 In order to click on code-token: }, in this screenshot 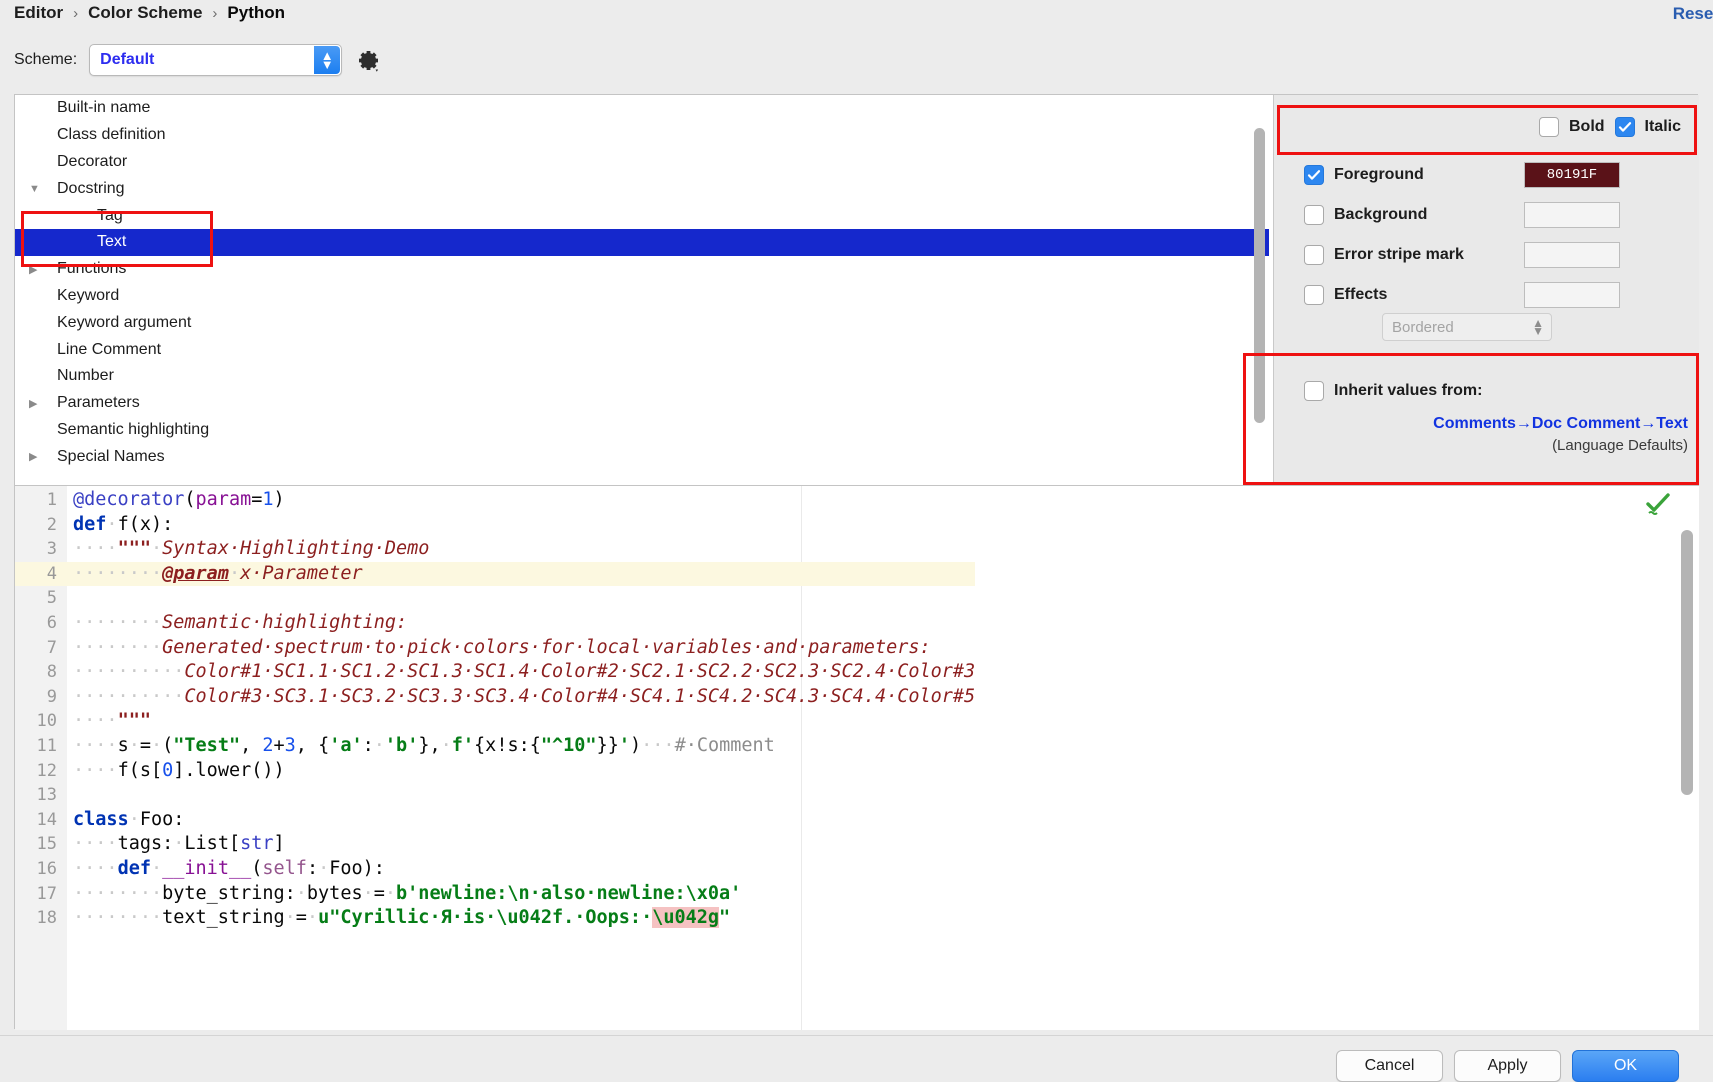, I will do `click(429, 745)`.